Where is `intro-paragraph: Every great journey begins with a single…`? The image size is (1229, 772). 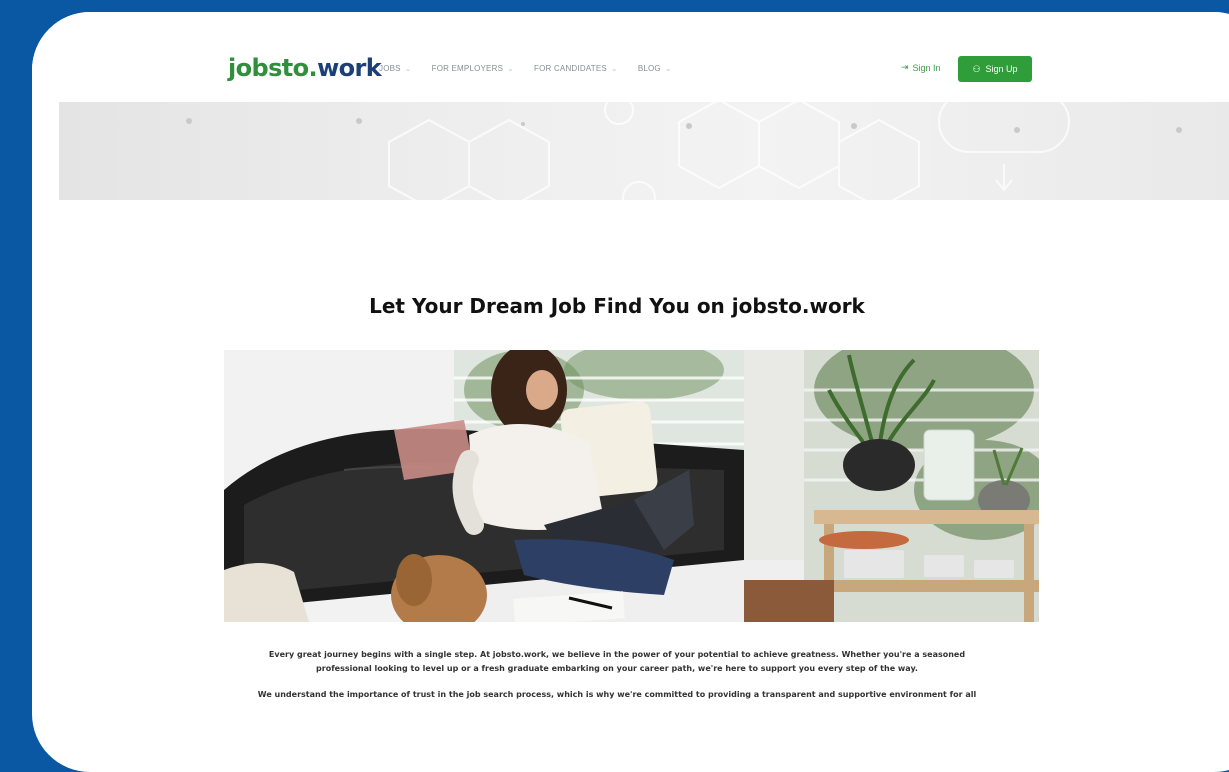 intro-paragraph: Every great journey begins with a single… is located at coordinates (617, 662).